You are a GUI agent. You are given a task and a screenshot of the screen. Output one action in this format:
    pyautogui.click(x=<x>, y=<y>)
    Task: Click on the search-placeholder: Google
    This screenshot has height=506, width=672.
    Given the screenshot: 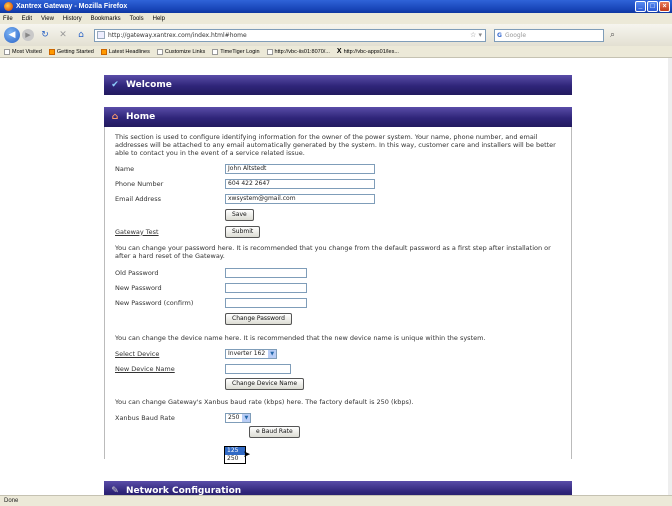 What is the action you would take?
    pyautogui.click(x=515, y=35)
    